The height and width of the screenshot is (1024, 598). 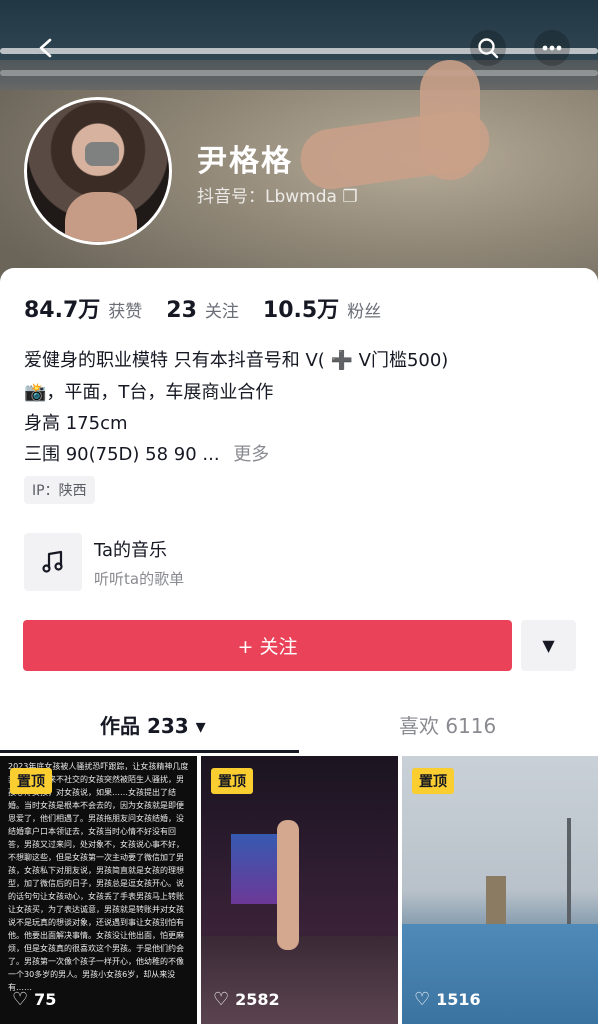 I want to click on music-note-icon, so click(x=53, y=562).